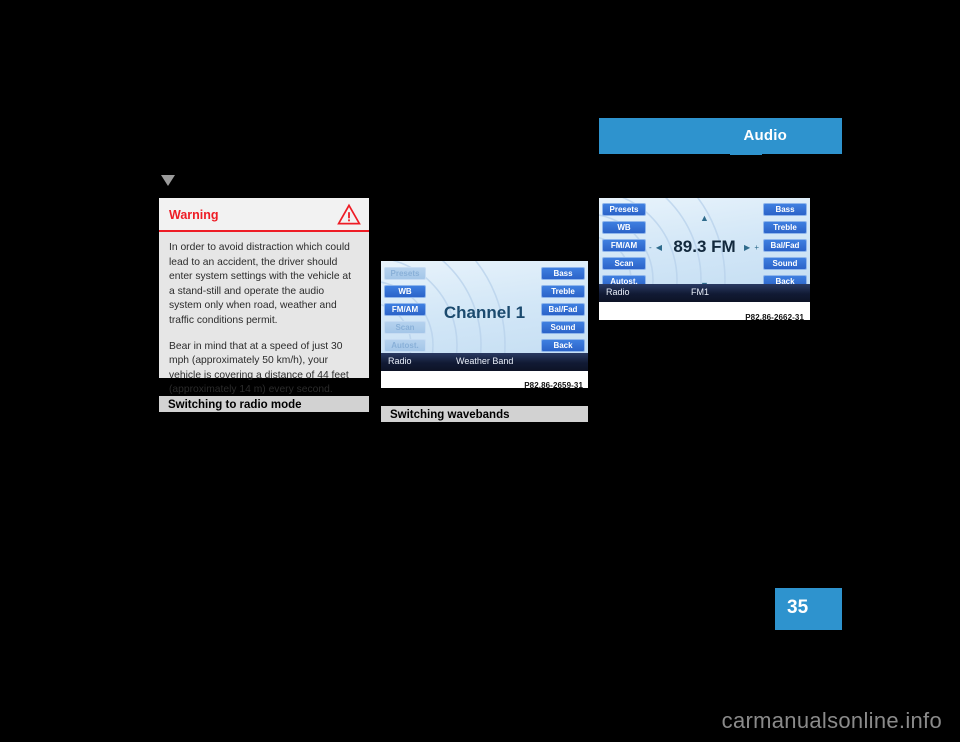  Describe the element at coordinates (484, 380) in the screenshot. I see `figure-code-strip: P82.86-2659-31` at that location.